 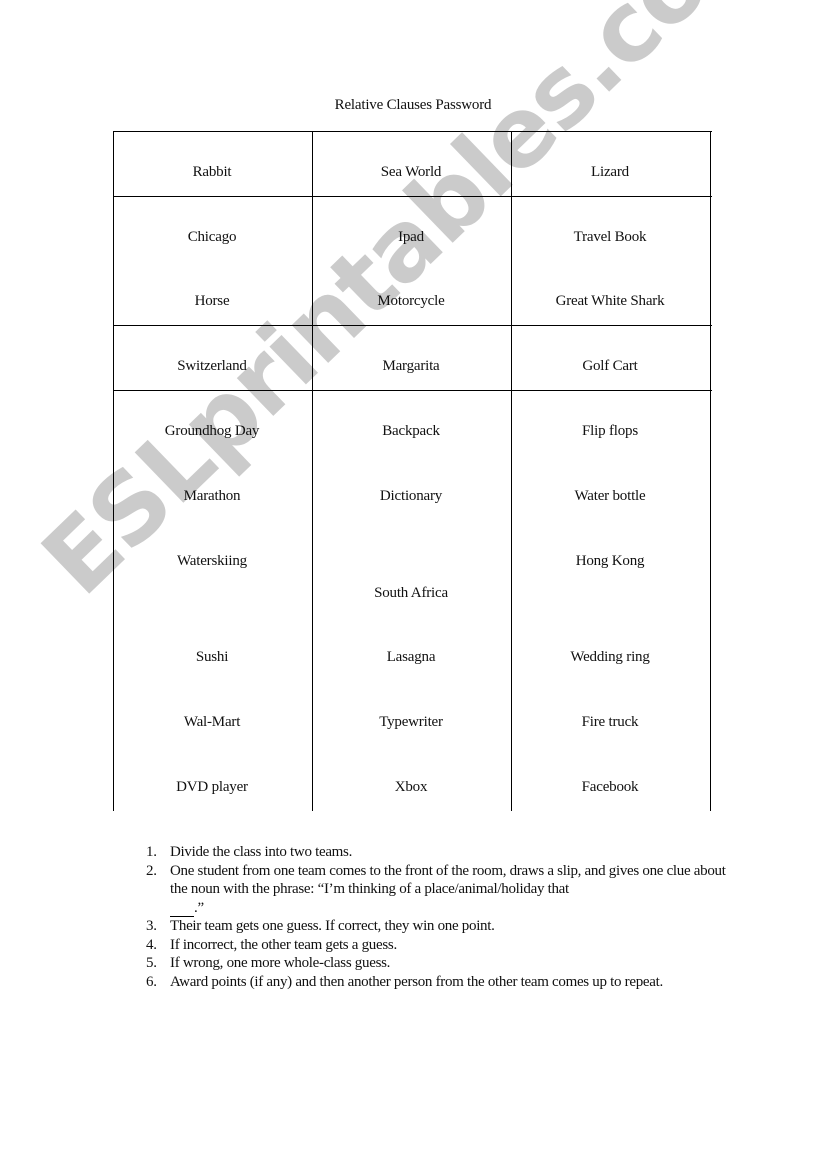 What do you see at coordinates (441, 852) in the screenshot?
I see `instruction-item: 1. Divide the class into two teams.` at bounding box center [441, 852].